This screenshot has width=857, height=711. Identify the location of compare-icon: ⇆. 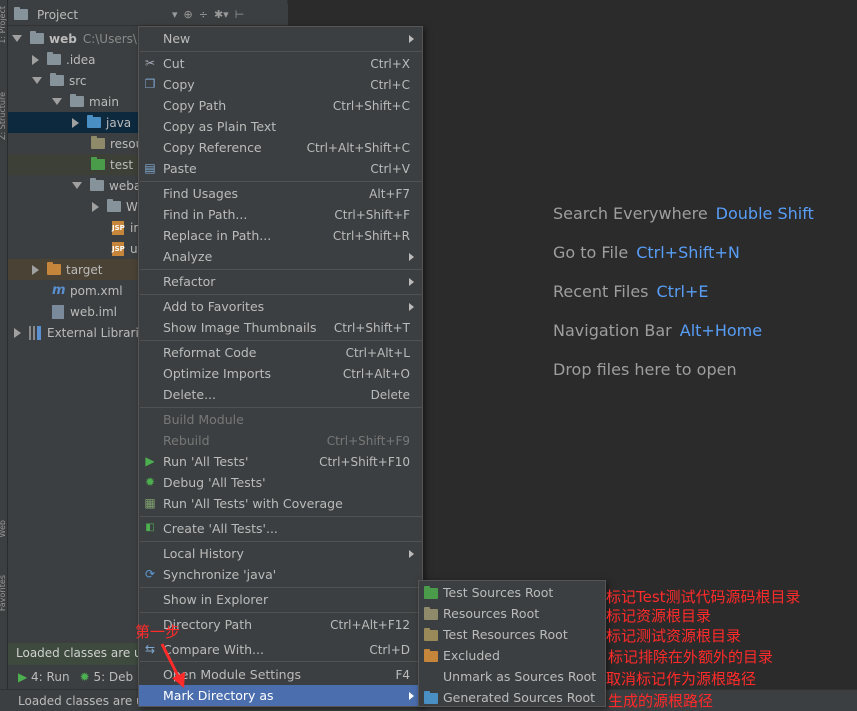
(150, 649).